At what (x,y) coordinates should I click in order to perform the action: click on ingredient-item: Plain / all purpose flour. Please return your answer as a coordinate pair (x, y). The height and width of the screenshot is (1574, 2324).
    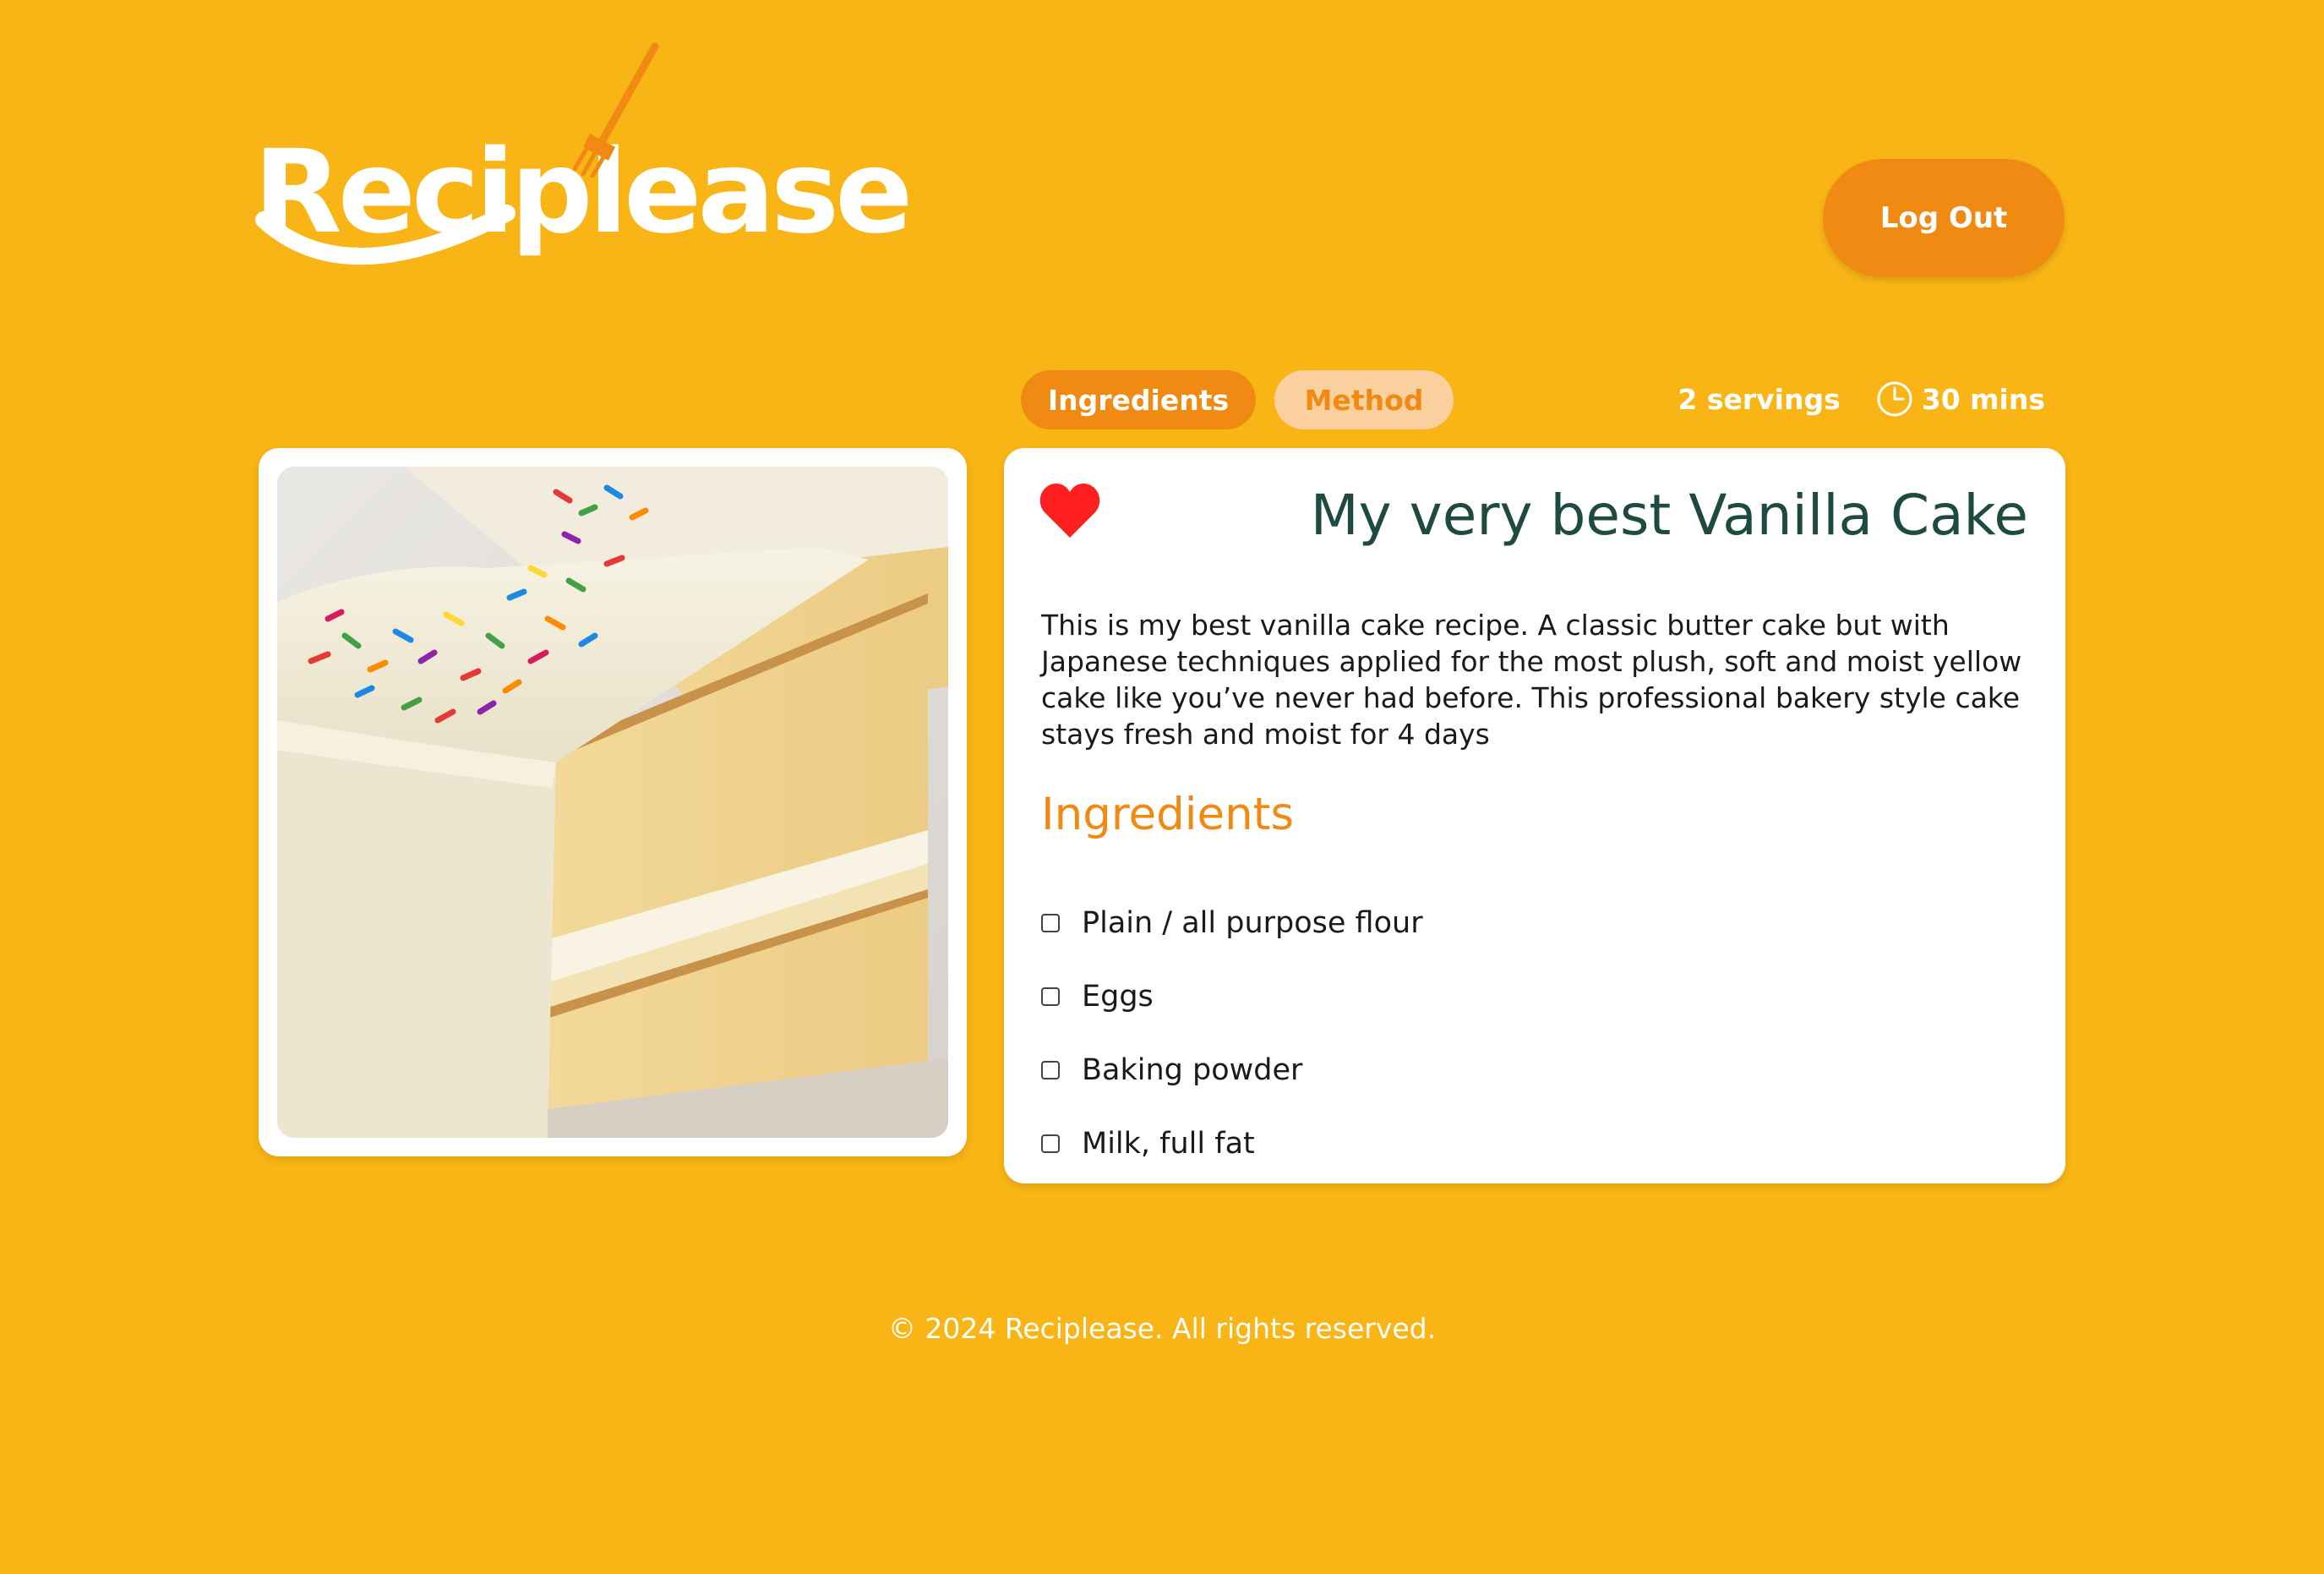
    Looking at the image, I should click on (1232, 922).